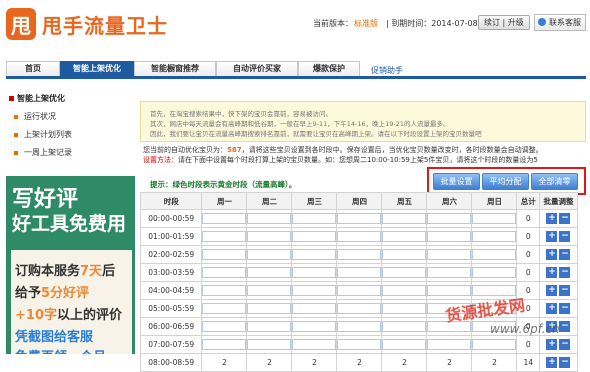  Describe the element at coordinates (554, 181) in the screenshot. I see `clear-all-button: 全部清零` at that location.